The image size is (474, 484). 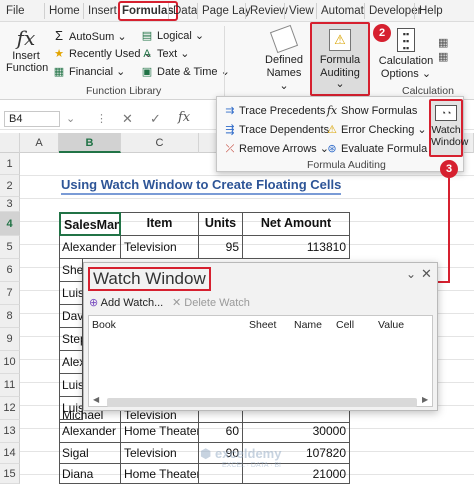 What do you see at coordinates (70, 118) in the screenshot?
I see `name-box-dropdown-icon: ⌄` at bounding box center [70, 118].